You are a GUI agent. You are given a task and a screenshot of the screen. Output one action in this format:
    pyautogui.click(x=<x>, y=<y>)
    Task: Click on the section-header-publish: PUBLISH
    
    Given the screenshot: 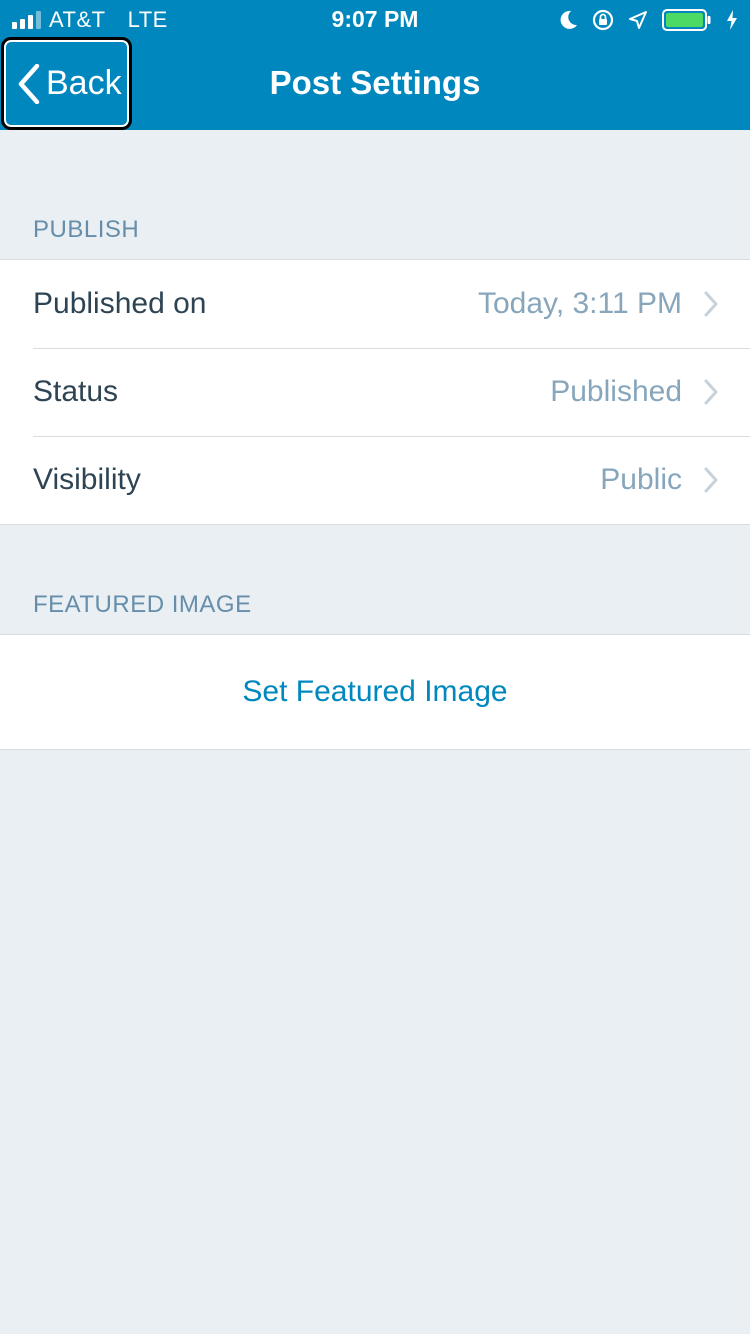 What is the action you would take?
    pyautogui.click(x=86, y=229)
    